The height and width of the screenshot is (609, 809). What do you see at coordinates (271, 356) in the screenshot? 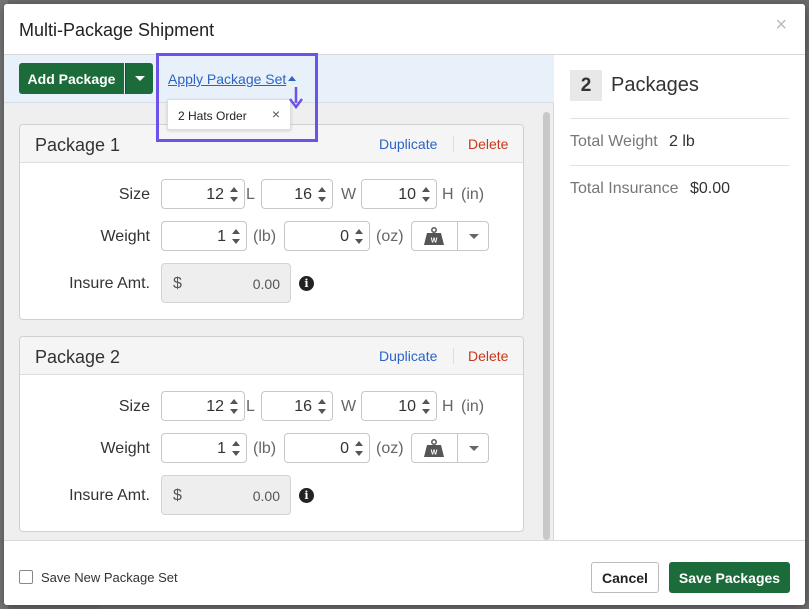
I see `package-card-header: Package 2 Duplicate Delete` at bounding box center [271, 356].